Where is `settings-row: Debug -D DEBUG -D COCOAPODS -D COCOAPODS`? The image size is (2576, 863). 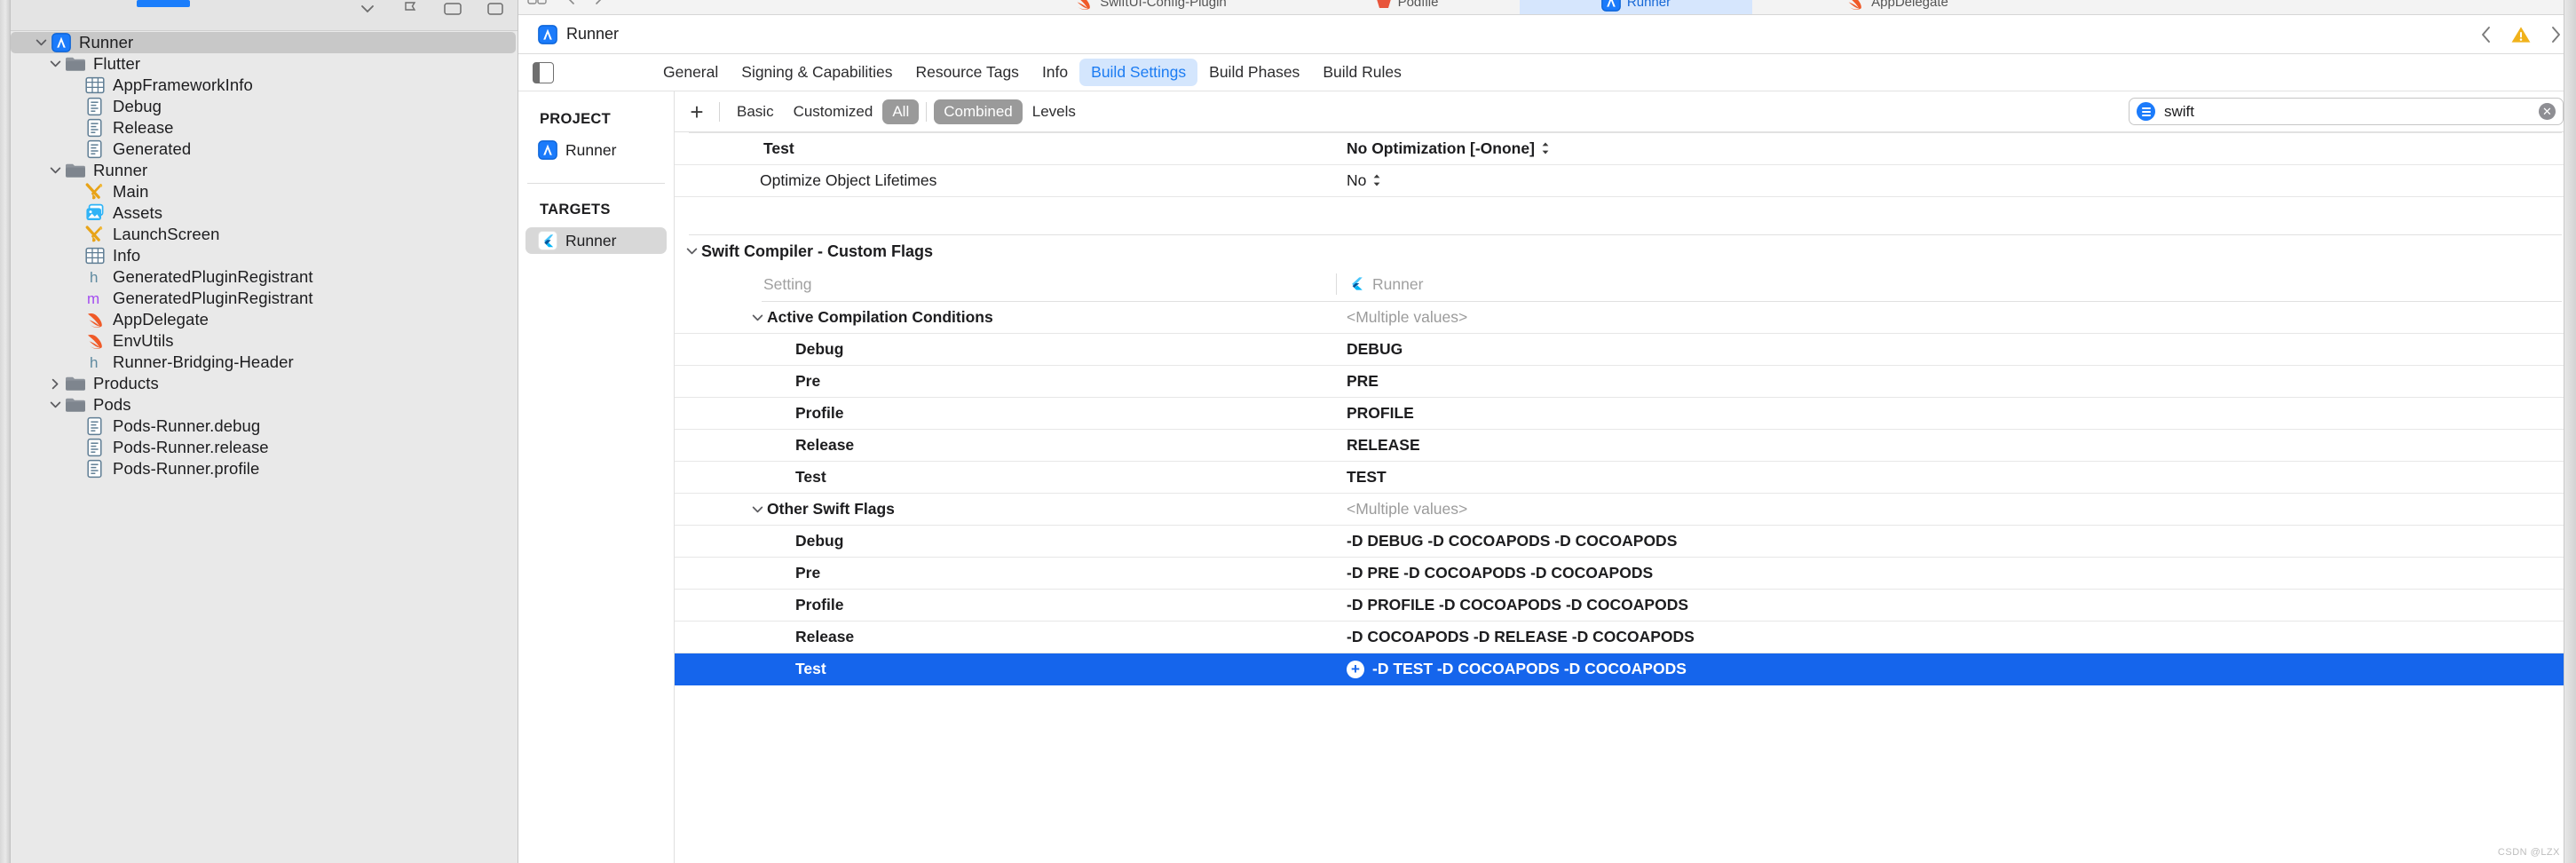 settings-row: Debug -D DEBUG -D COCOAPODS -D COCOAPODS is located at coordinates (1625, 542).